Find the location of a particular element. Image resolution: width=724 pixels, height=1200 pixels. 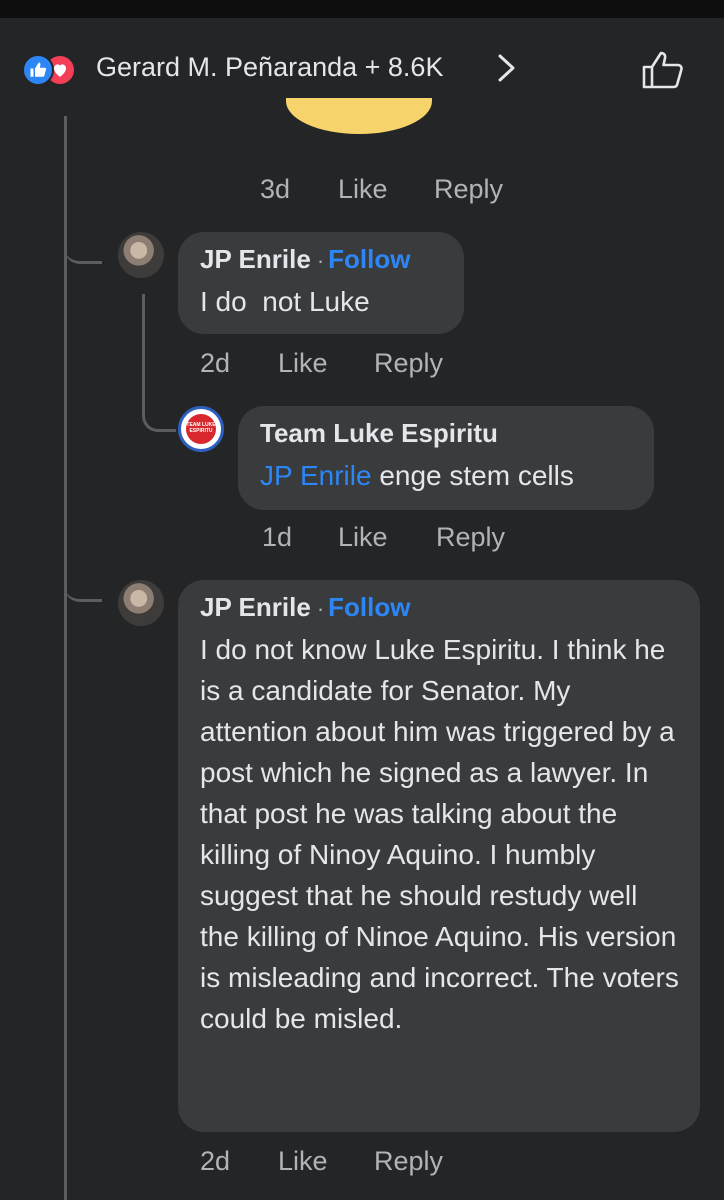

chevron-right-icon is located at coordinates (507, 68).